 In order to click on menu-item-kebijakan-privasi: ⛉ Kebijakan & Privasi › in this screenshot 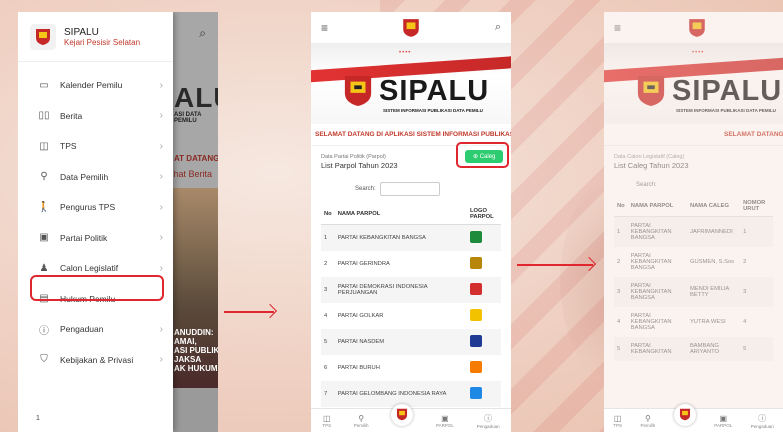, I will do `click(95, 360)`.